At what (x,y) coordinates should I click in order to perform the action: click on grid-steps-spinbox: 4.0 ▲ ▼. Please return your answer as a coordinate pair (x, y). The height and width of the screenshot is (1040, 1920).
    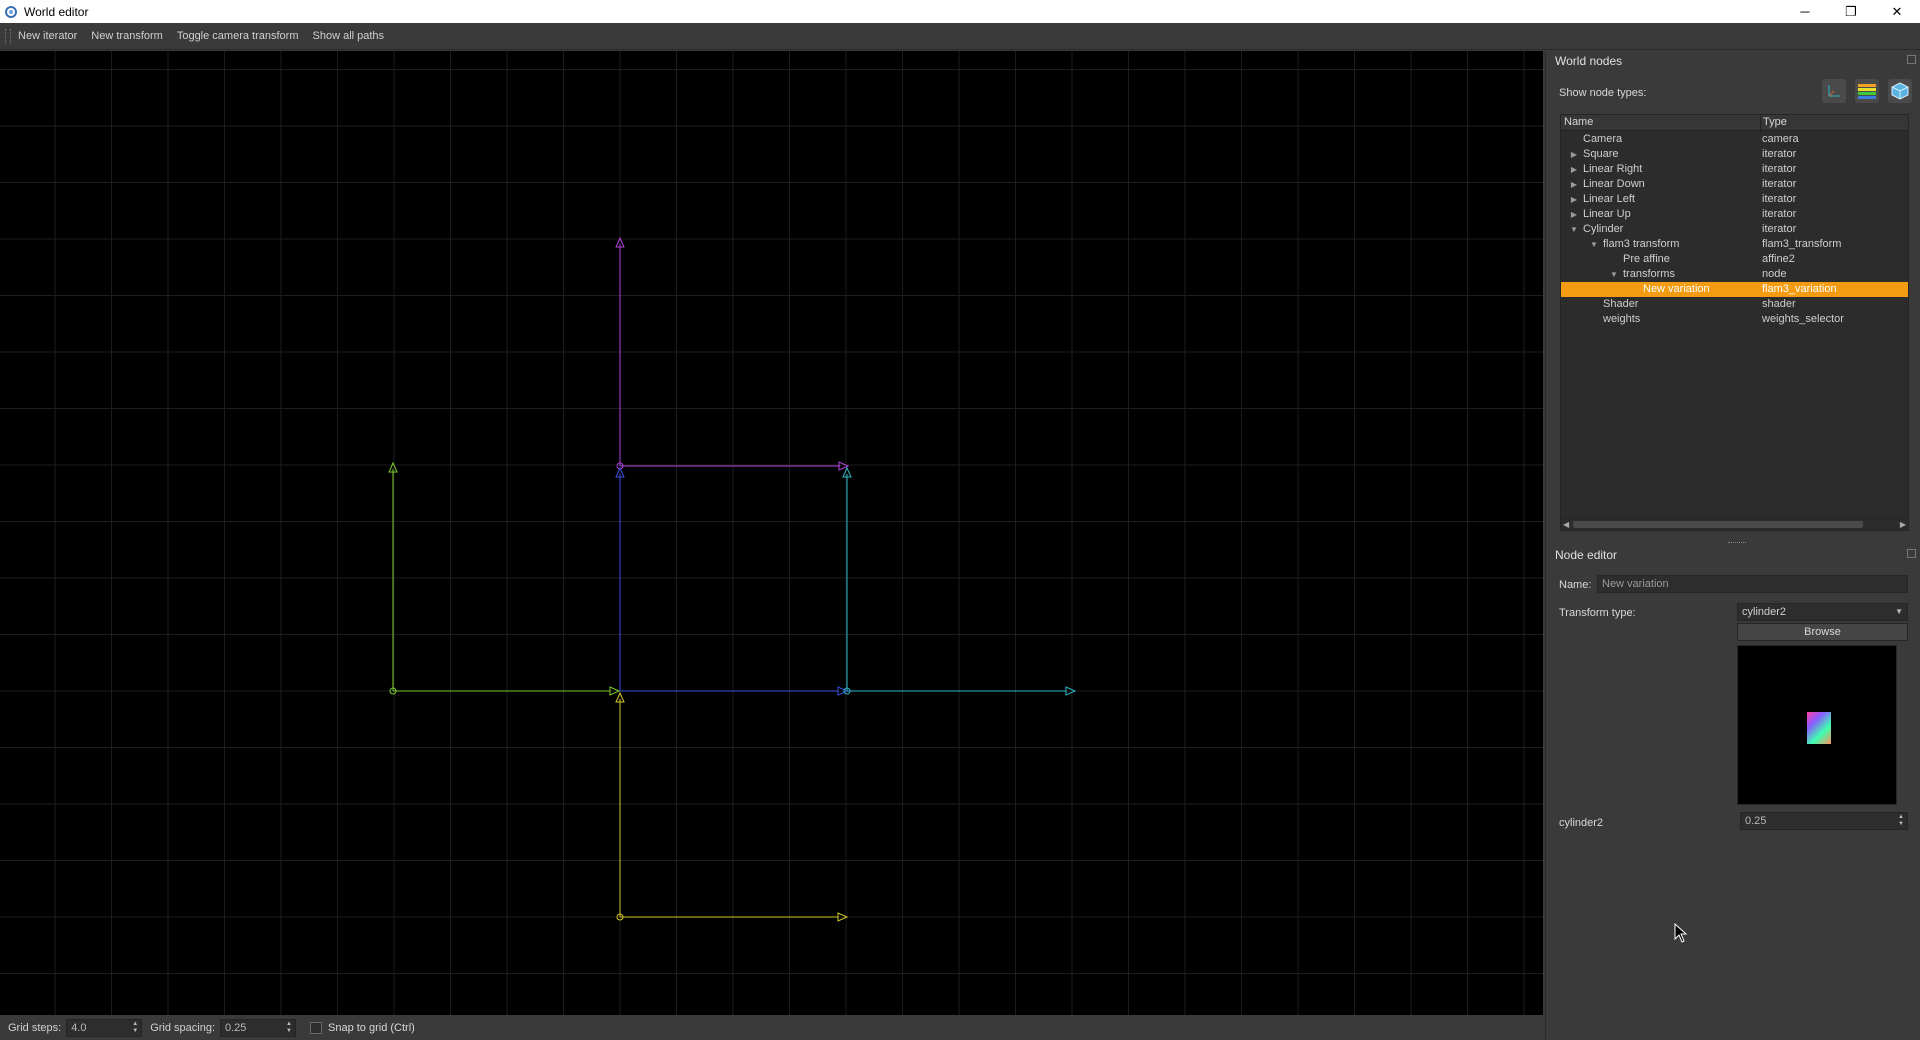
    Looking at the image, I should click on (104, 1027).